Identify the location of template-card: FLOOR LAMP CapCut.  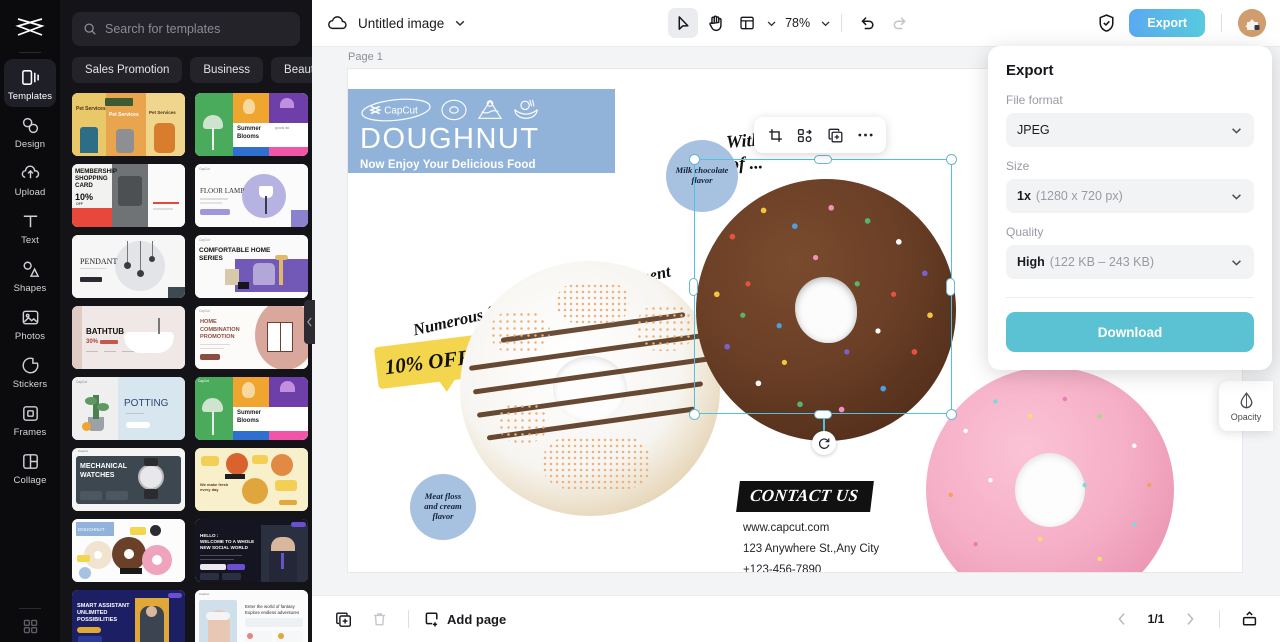
(251, 195).